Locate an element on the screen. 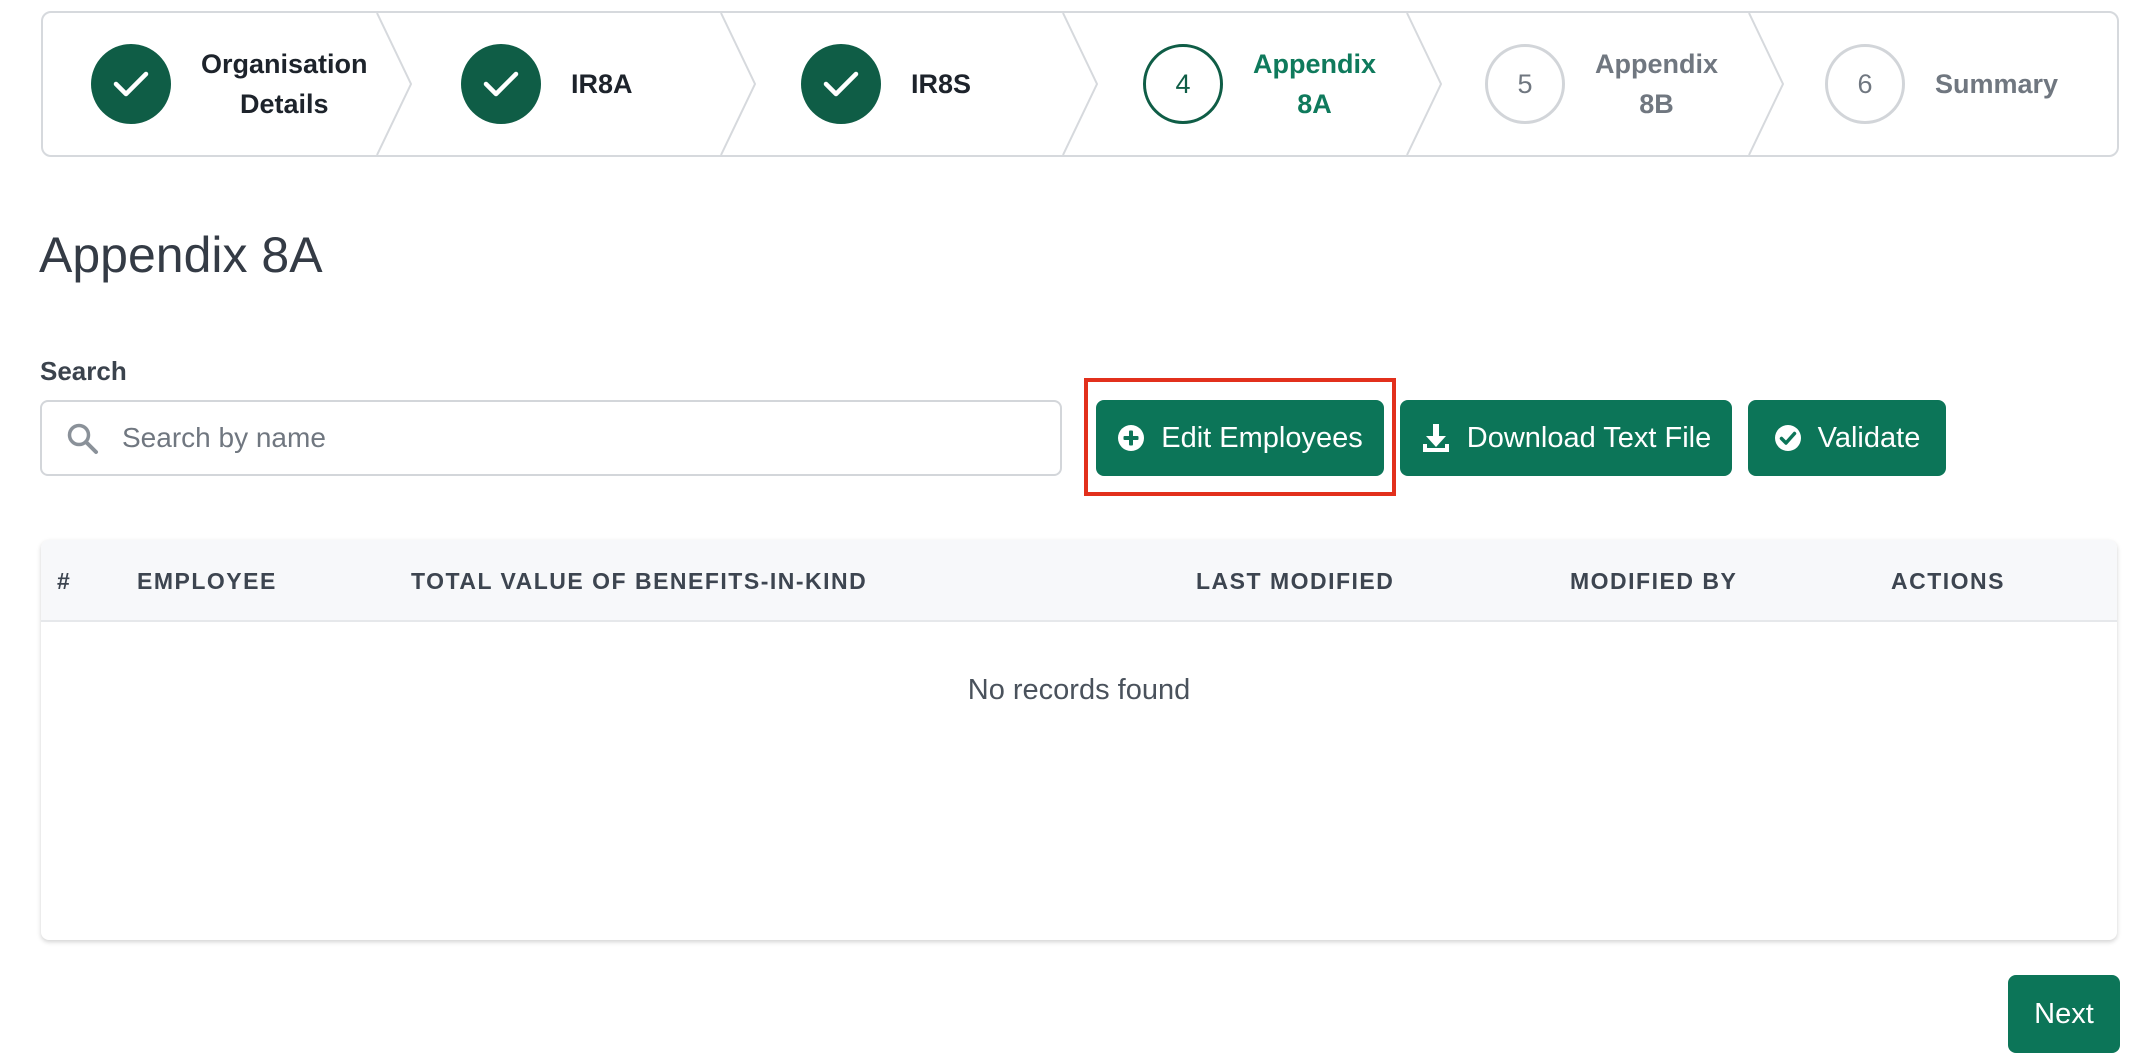  check-circle-icon is located at coordinates (1788, 438).